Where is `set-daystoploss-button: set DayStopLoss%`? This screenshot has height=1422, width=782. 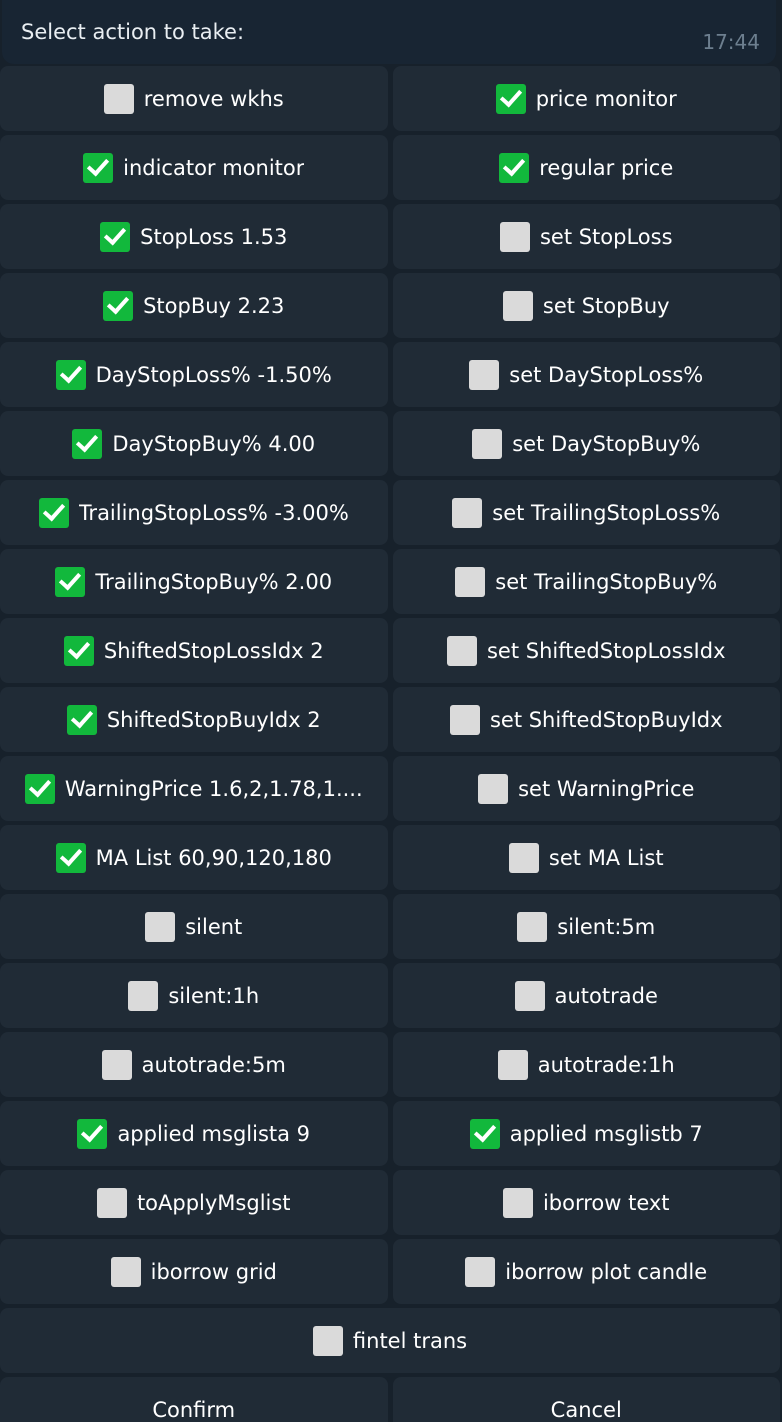 set-daystoploss-button: set DayStopLoss% is located at coordinates (586, 374).